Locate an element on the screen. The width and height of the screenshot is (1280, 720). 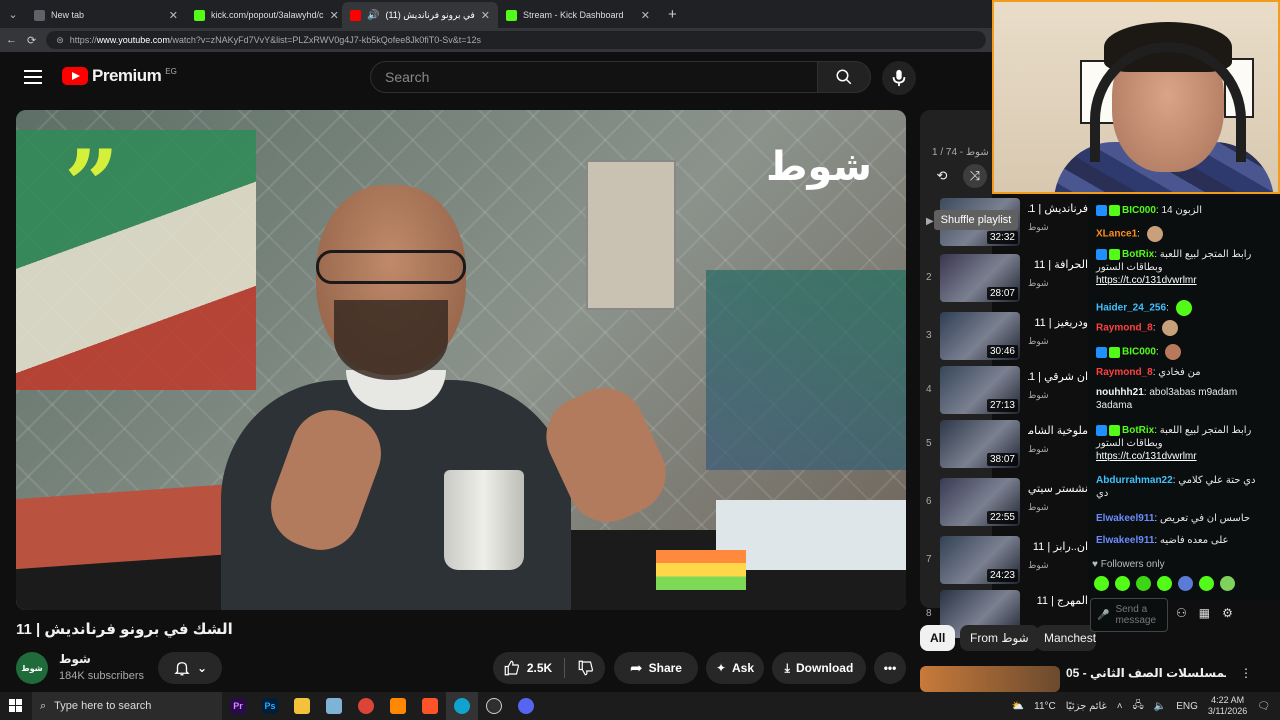
more-vert-icon: ⋮ is located at coordinates (1246, 673).